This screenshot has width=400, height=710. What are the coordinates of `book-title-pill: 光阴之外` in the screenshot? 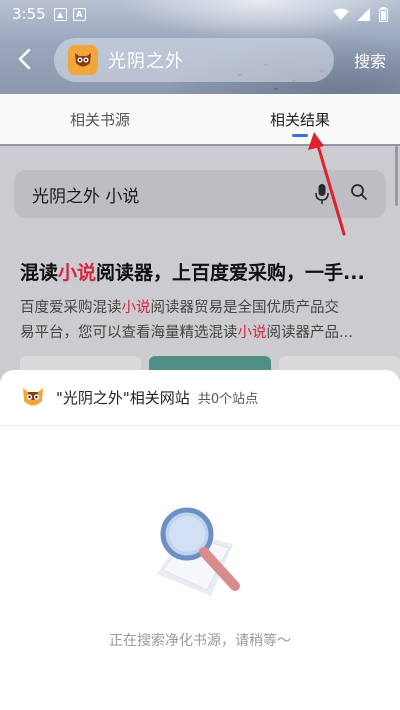 It's located at (194, 60).